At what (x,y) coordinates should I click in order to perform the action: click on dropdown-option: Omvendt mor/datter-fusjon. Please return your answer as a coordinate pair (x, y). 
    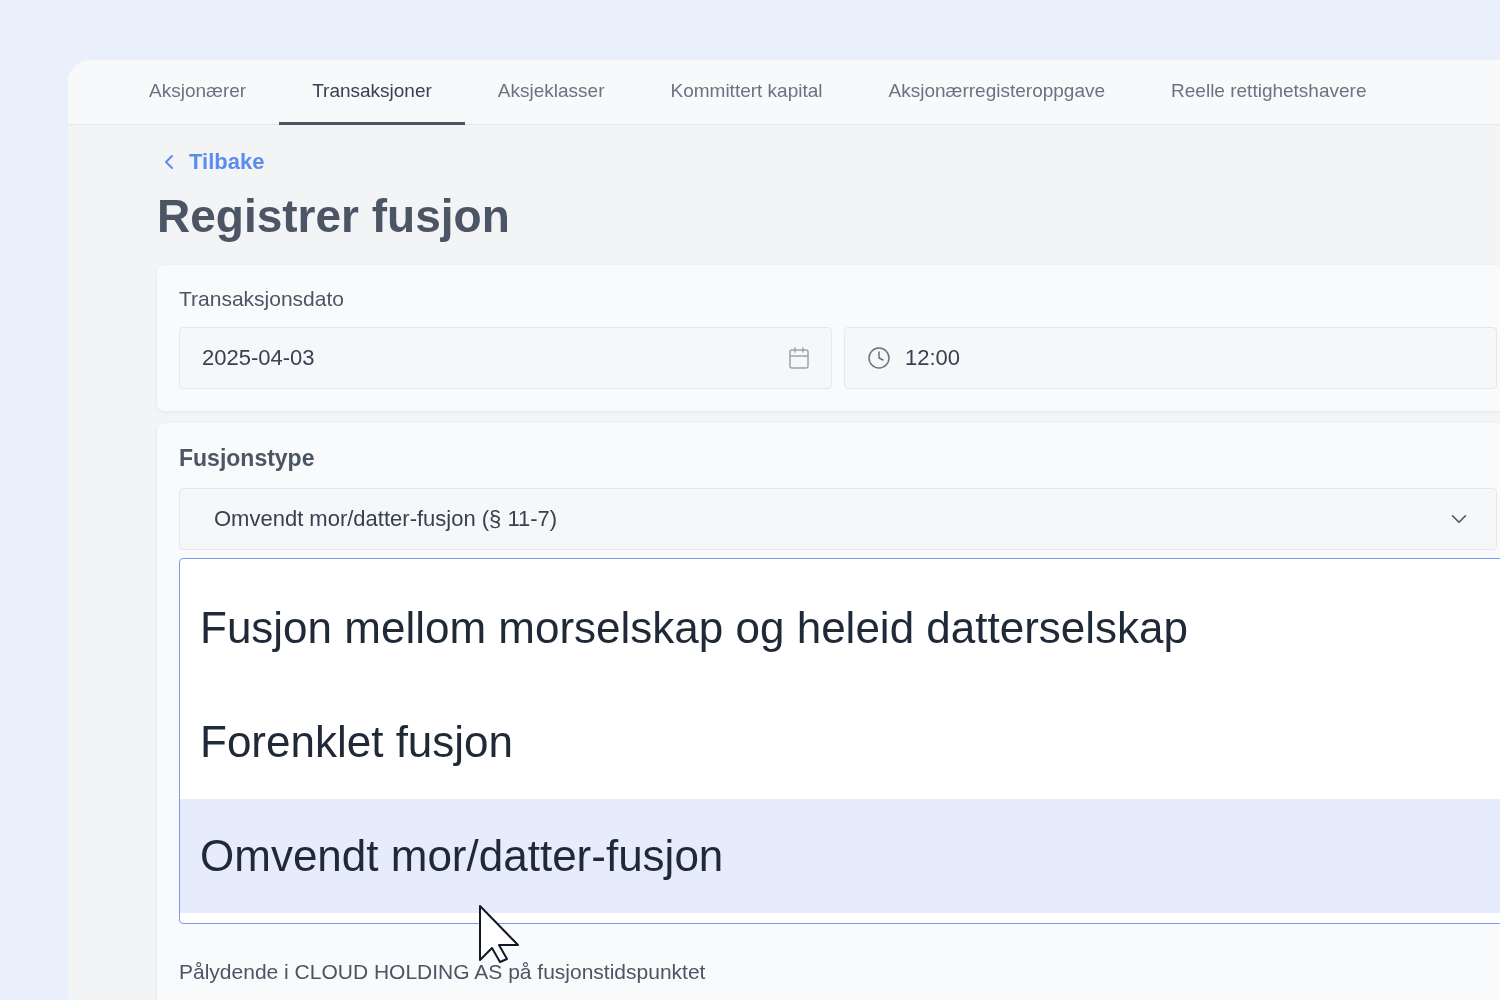
    Looking at the image, I should click on (840, 856).